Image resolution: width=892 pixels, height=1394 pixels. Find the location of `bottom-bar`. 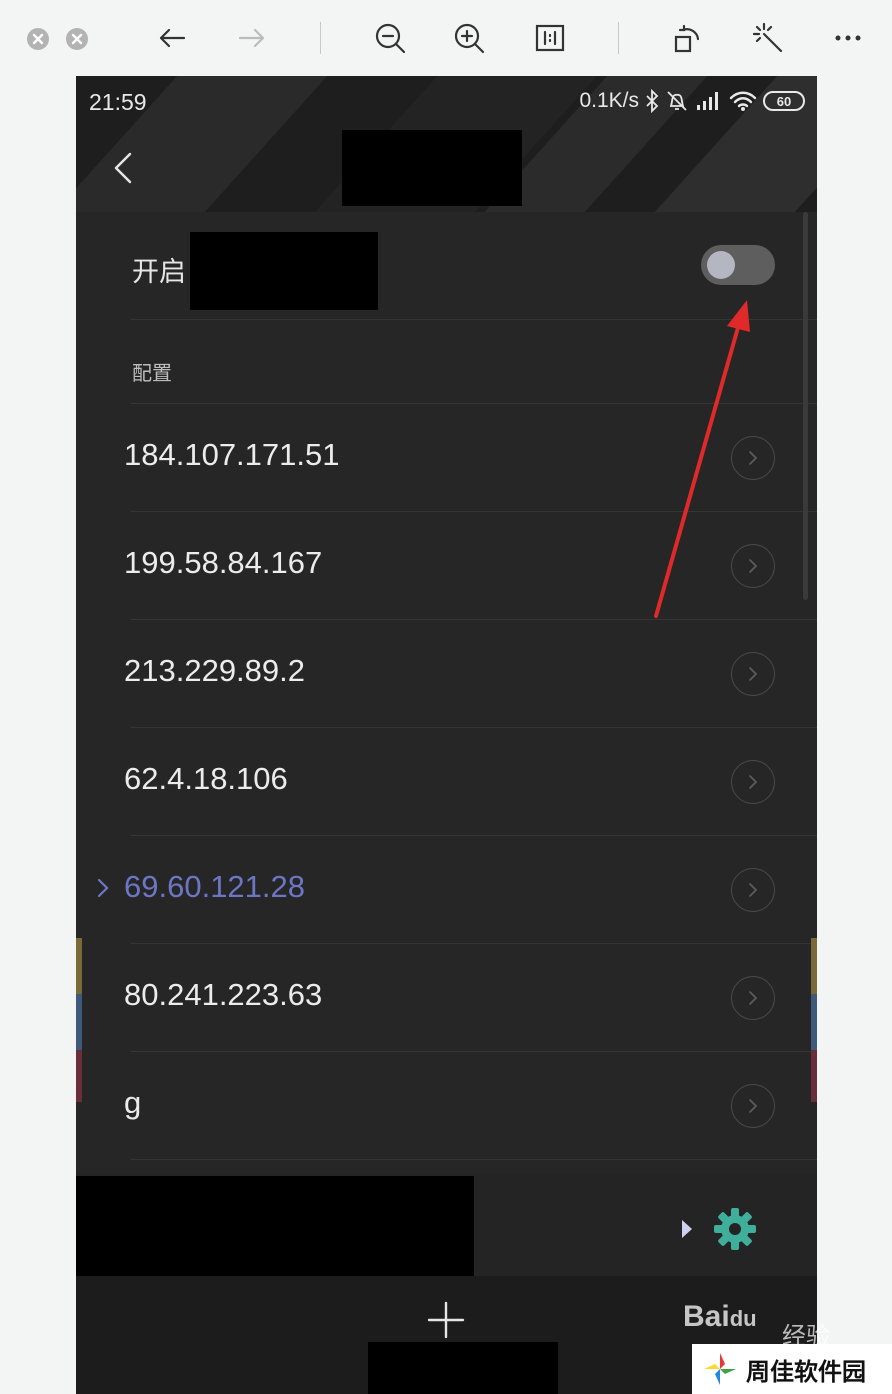

bottom-bar is located at coordinates (446, 1232).